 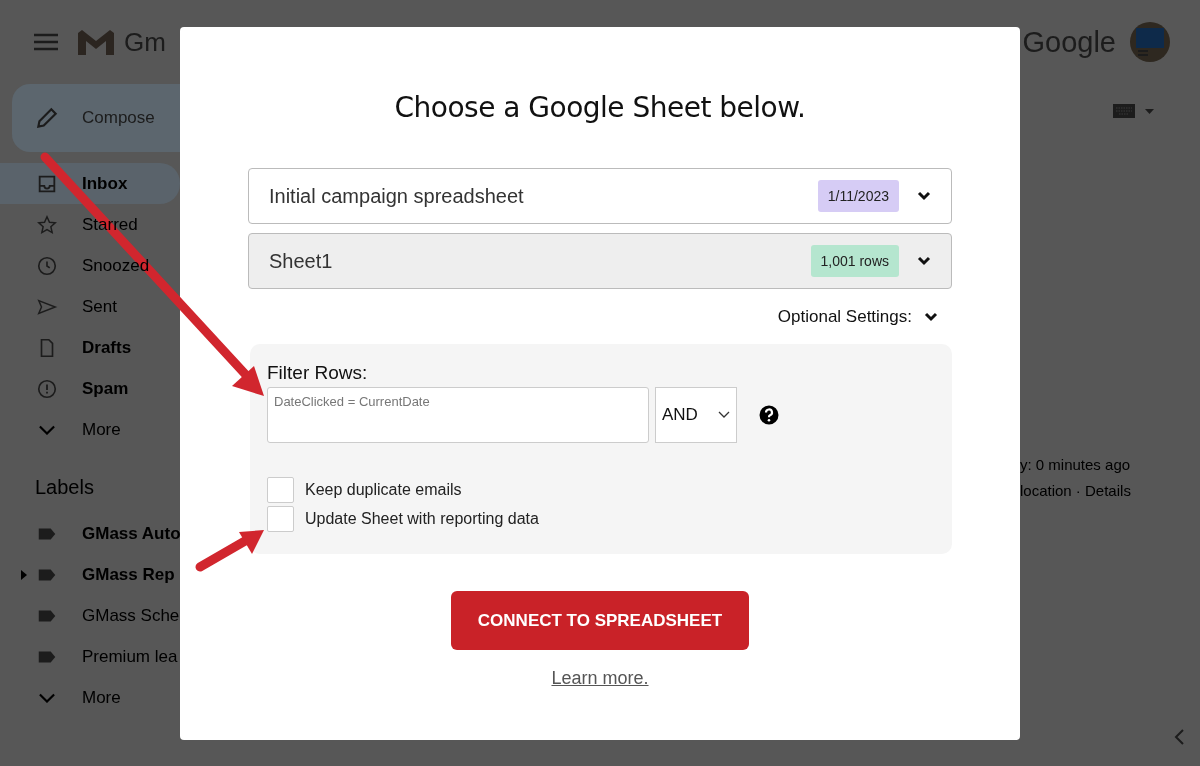 I want to click on nav-item: Drafts, so click(x=90, y=347).